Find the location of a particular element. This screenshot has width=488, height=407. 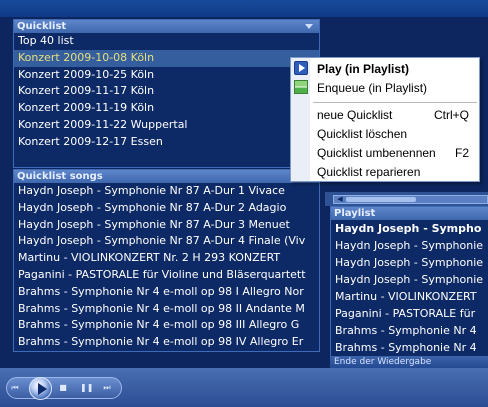

quicklist-item: Konzert 2009-11-17 Köln is located at coordinates (166, 91).